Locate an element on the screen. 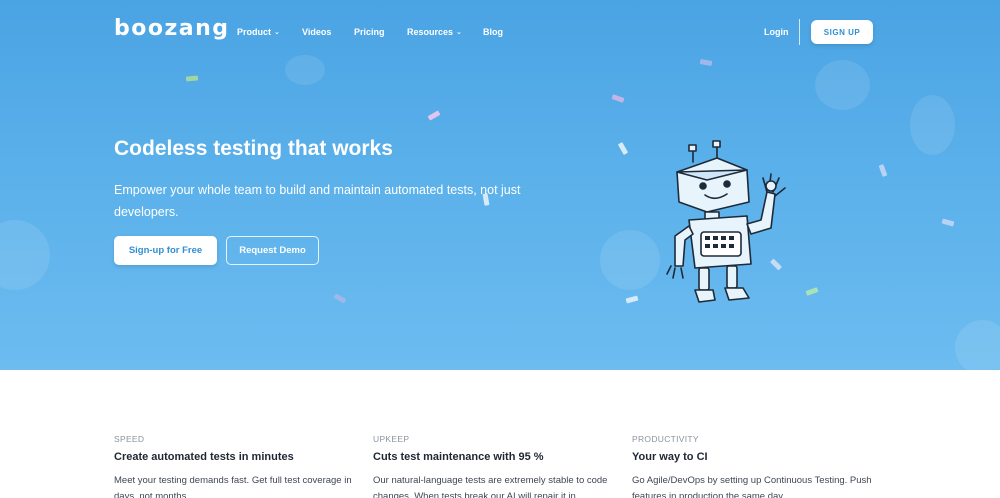  signup-free-button: Sign-up for Free is located at coordinates (165, 250).